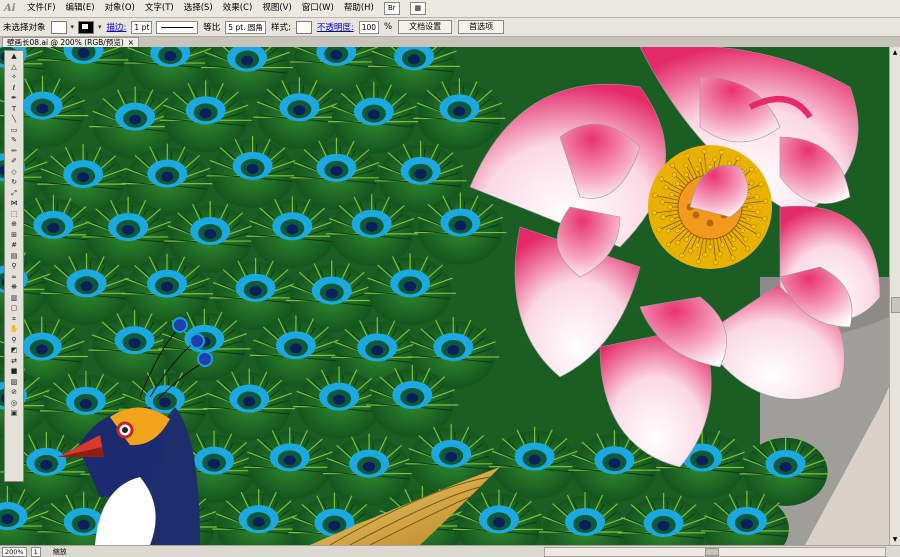  Describe the element at coordinates (14, 403) in the screenshot. I see `draw-mode-icon: ◎` at that location.